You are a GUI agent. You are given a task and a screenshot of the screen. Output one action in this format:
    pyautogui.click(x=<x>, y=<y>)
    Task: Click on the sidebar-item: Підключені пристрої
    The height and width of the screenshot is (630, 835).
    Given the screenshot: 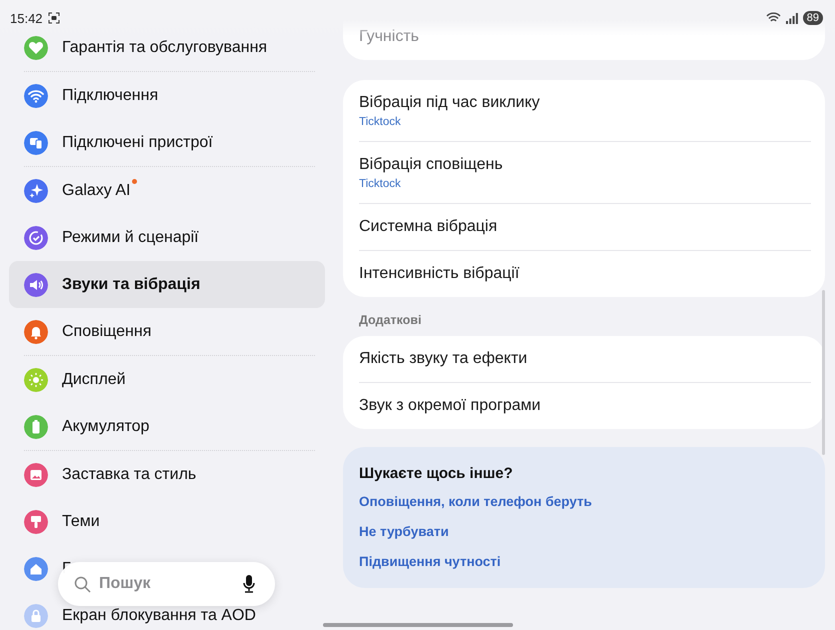 What is the action you would take?
    pyautogui.click(x=137, y=142)
    